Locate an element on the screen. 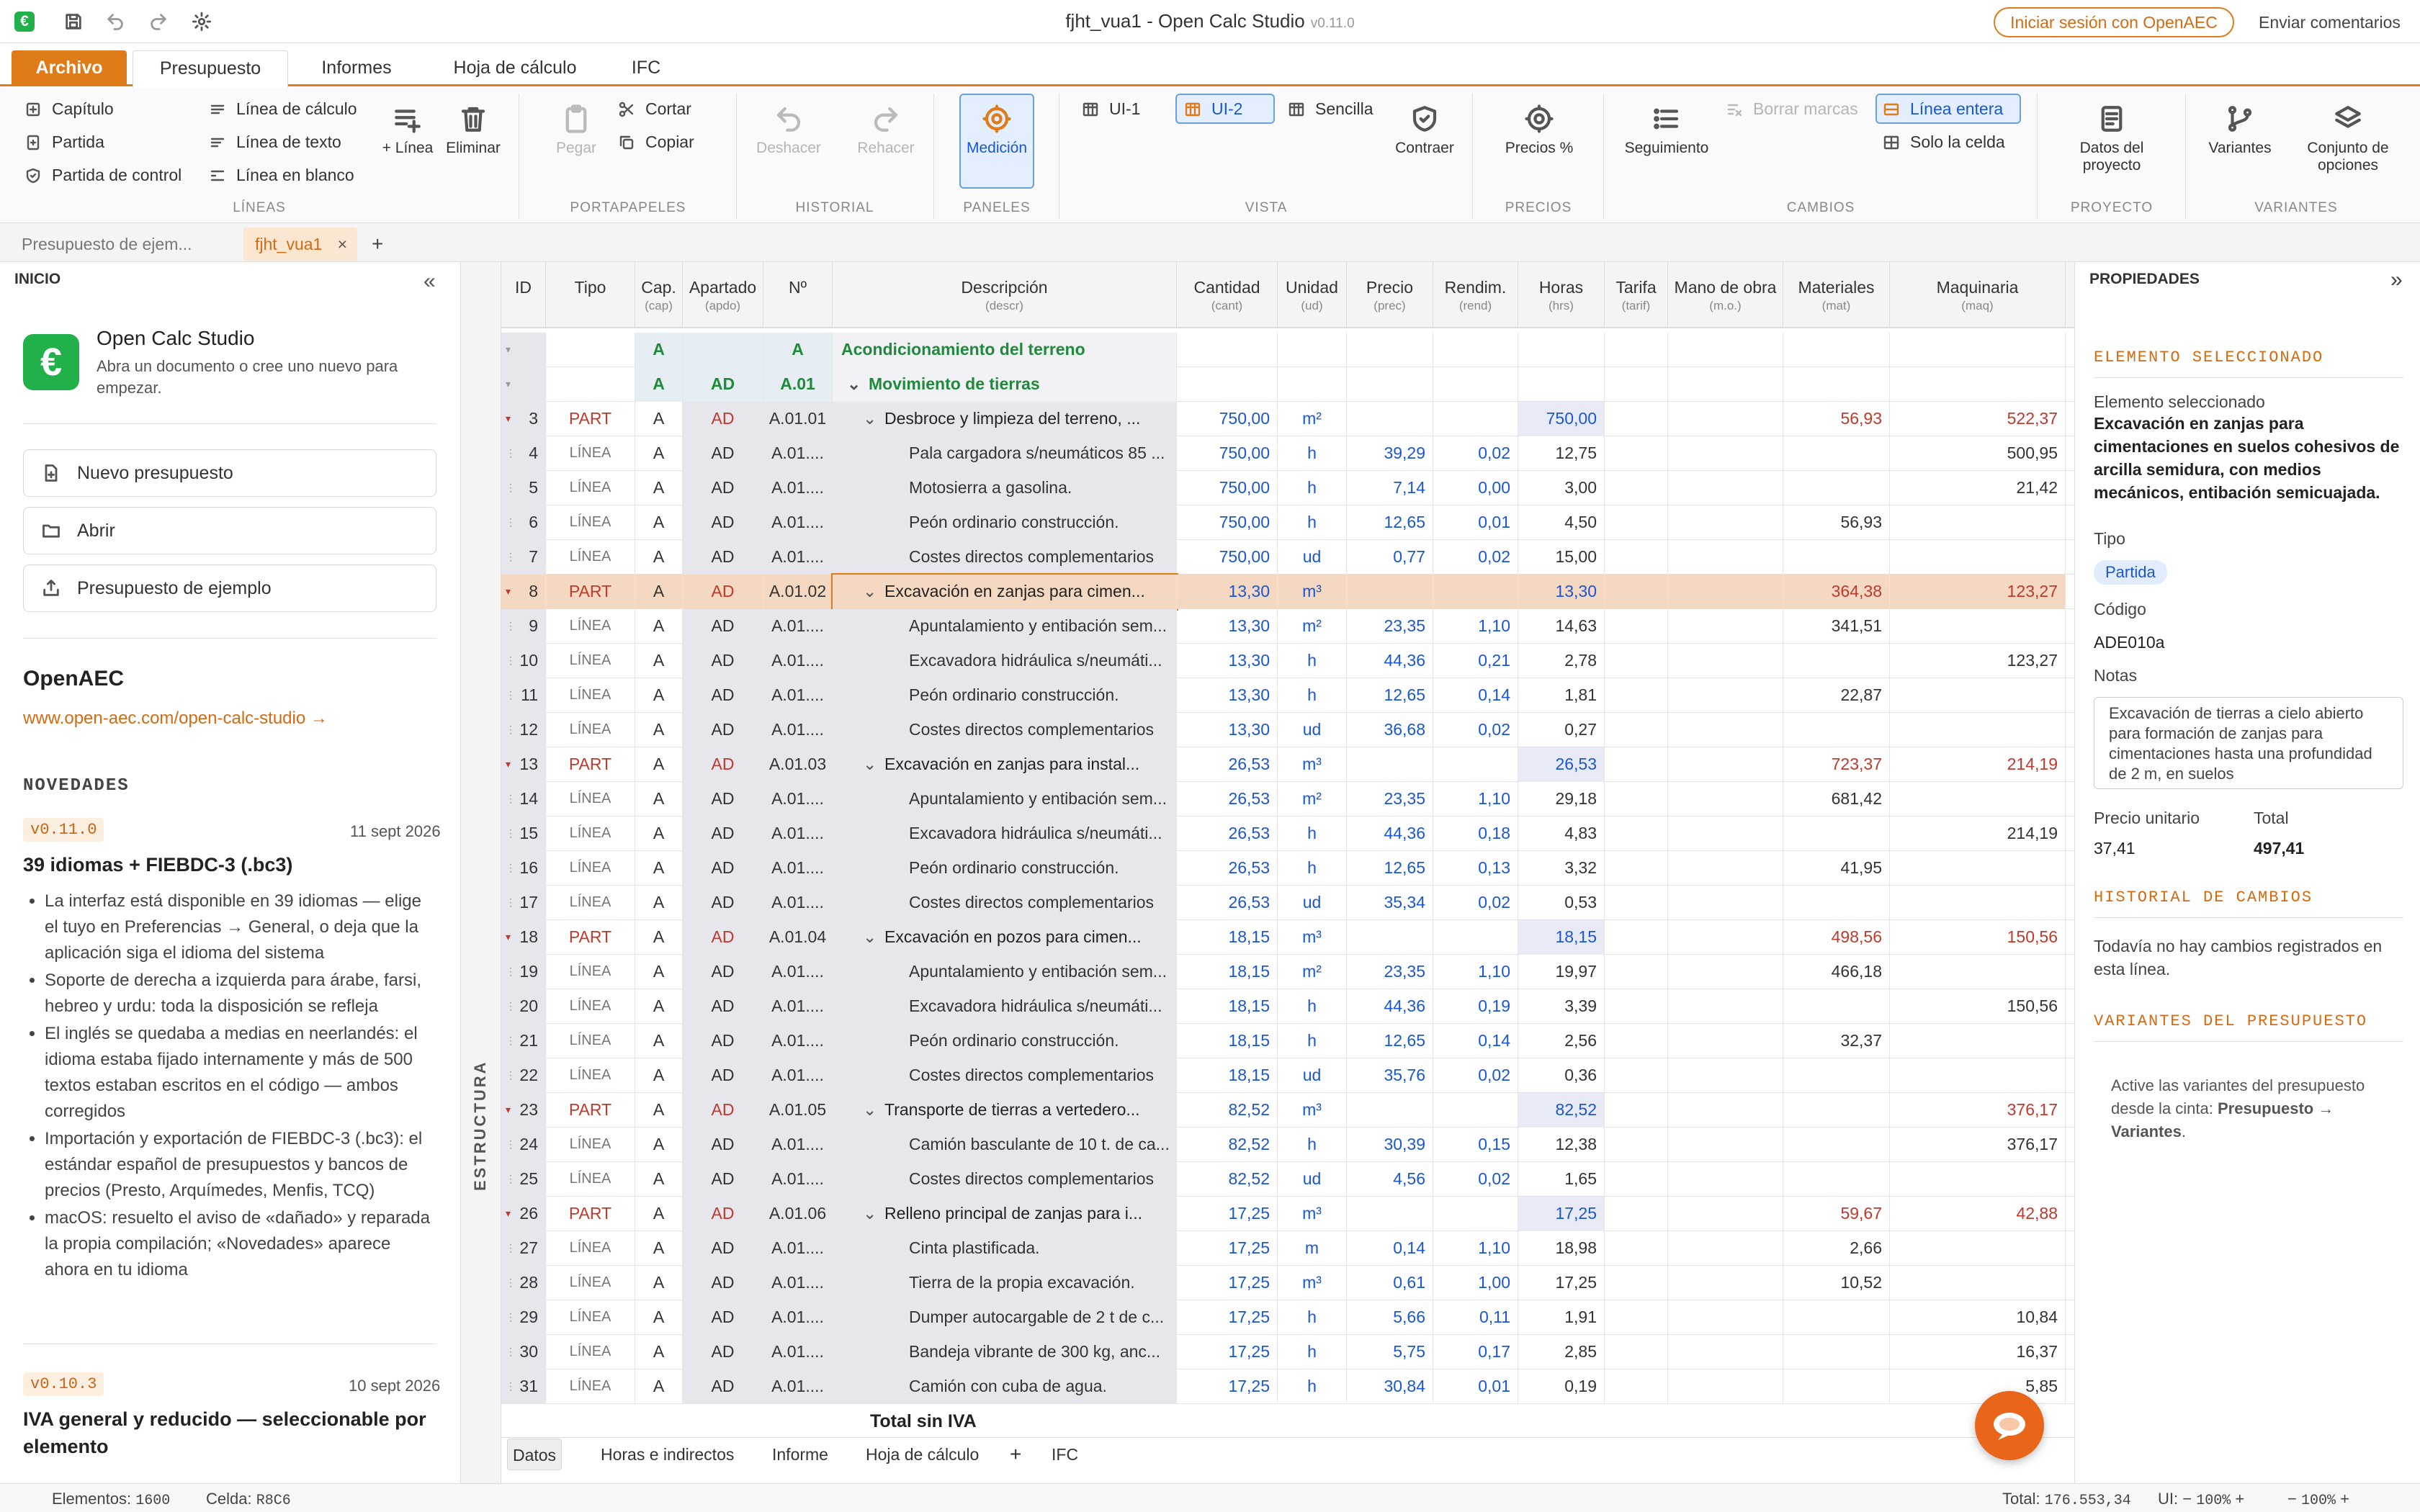 Image resolution: width=2420 pixels, height=1512 pixels. cell-hrs: 17,25 is located at coordinates (1562, 1214).